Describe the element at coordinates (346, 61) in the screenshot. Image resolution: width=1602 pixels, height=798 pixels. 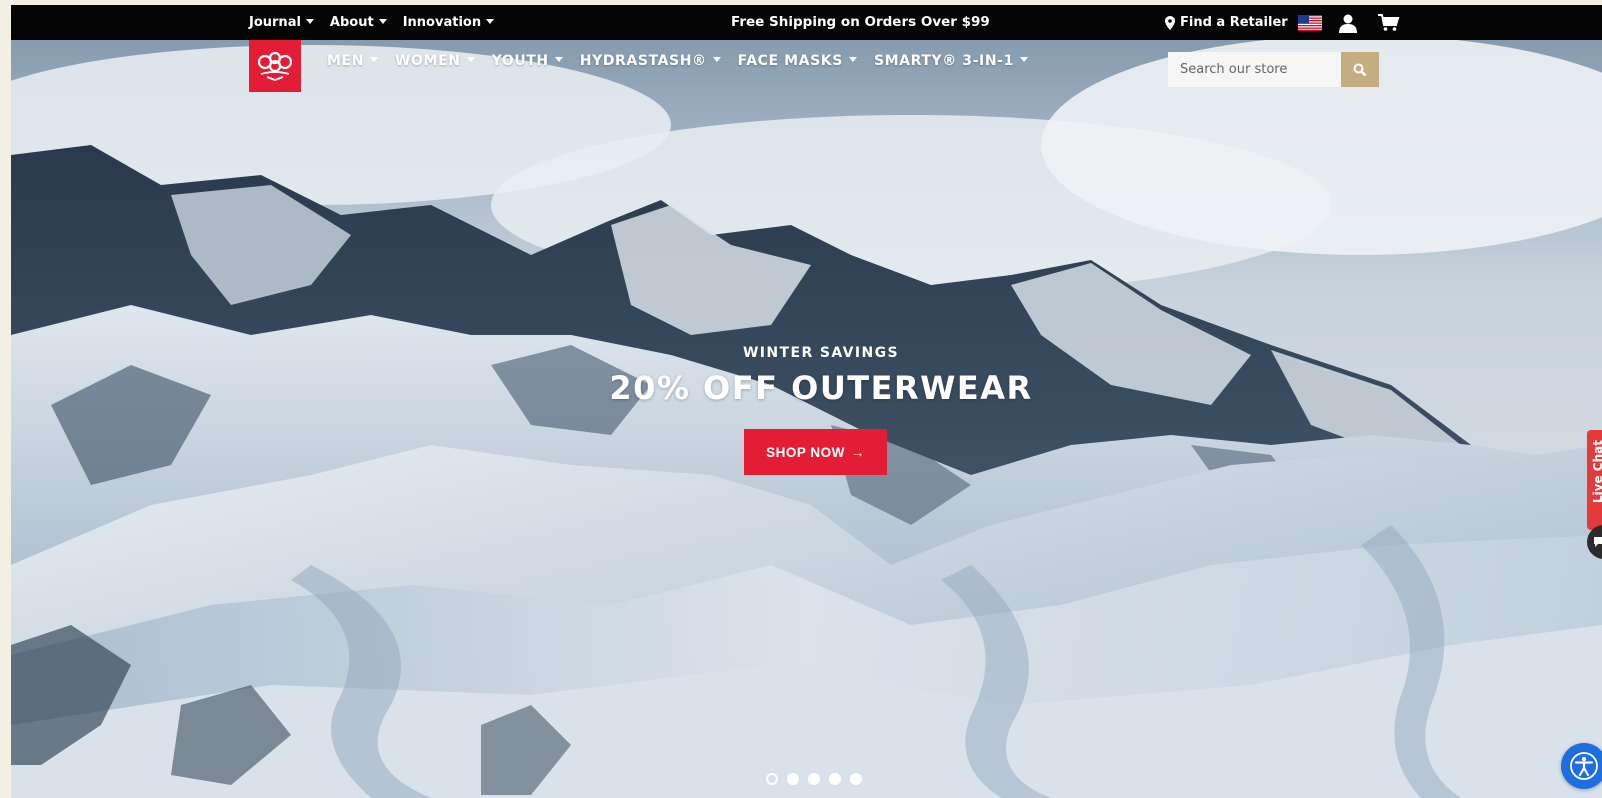
I see `nav-label: MEN` at that location.